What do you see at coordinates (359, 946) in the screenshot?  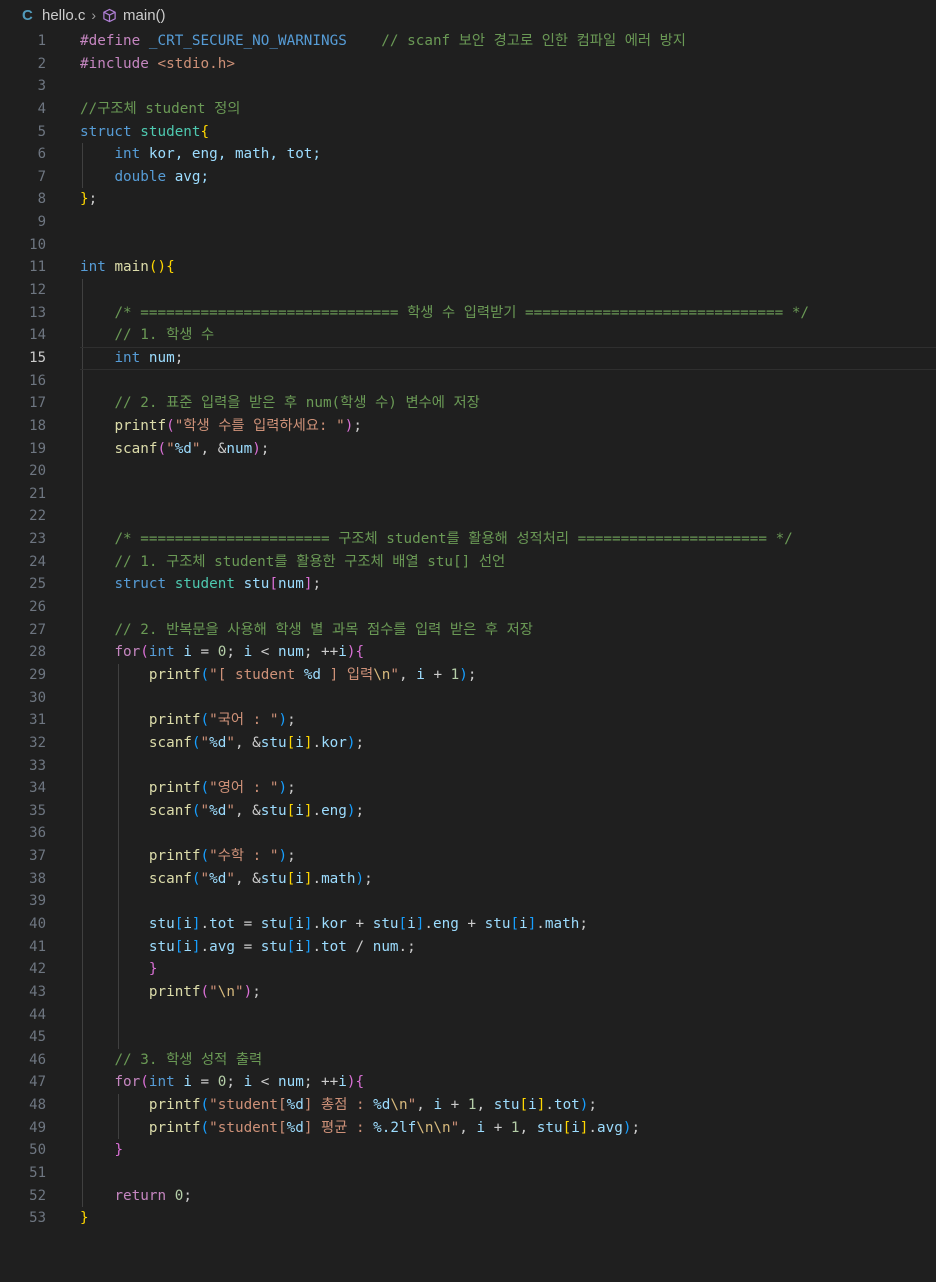 I see `code-token: /` at bounding box center [359, 946].